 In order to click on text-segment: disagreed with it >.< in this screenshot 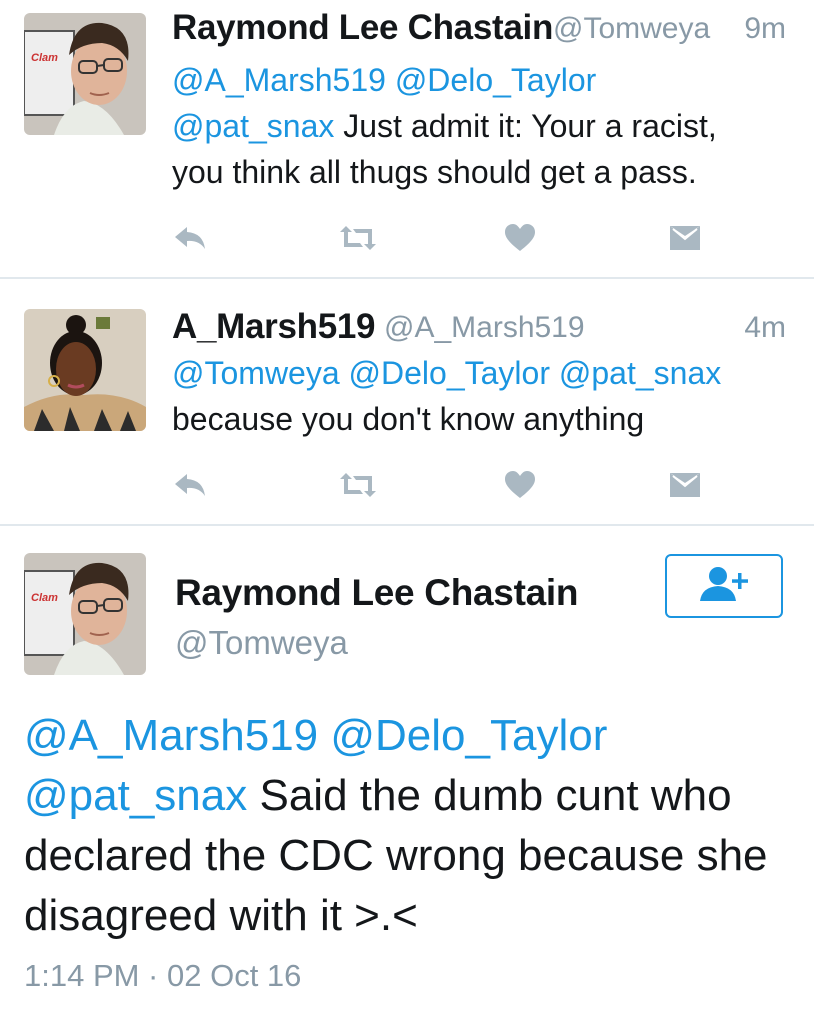, I will do `click(221, 915)`.